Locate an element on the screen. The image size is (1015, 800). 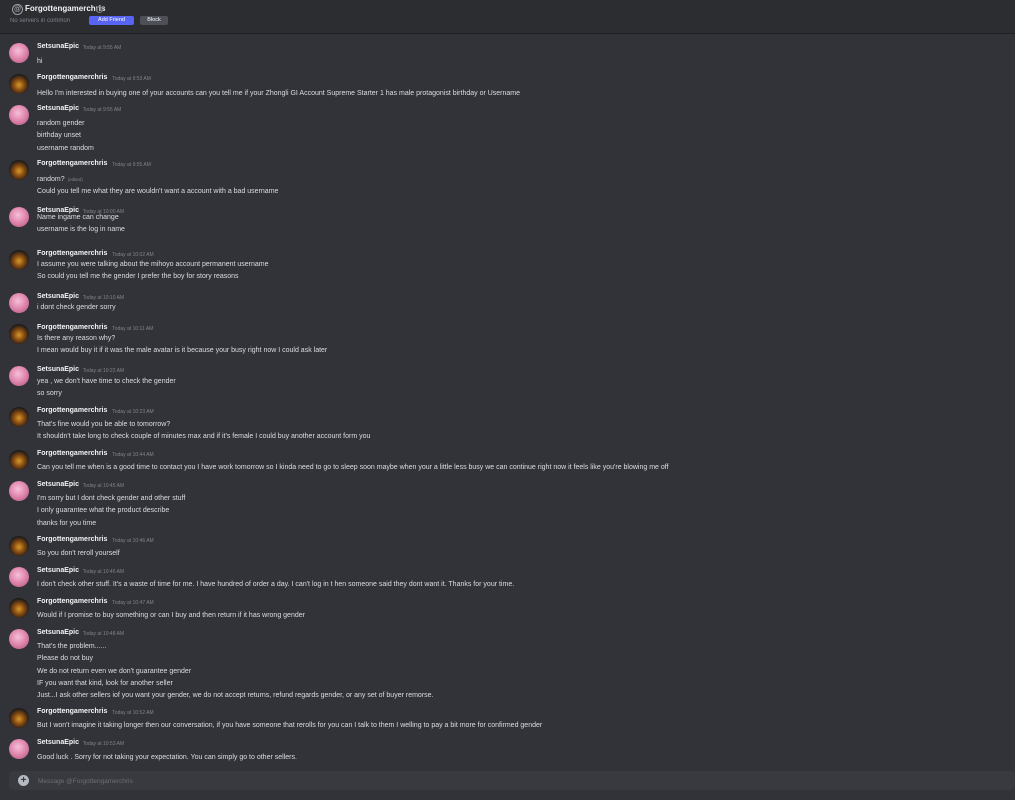
message-text: thanks for you time is located at coordinates (66, 523).